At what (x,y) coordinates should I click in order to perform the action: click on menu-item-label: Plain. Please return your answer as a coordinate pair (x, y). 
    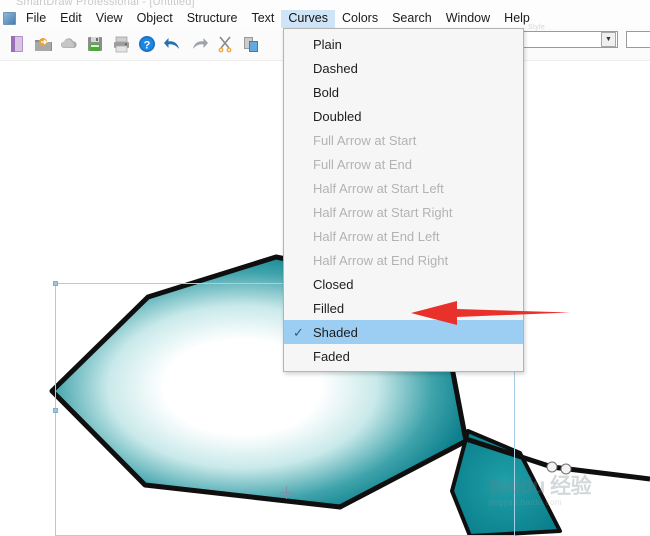
    Looking at the image, I should click on (327, 44).